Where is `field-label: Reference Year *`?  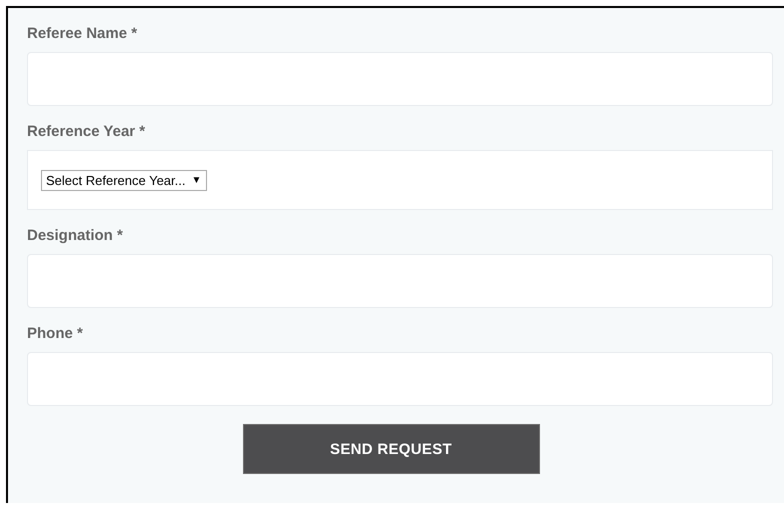 field-label: Reference Year * is located at coordinates (86, 132).